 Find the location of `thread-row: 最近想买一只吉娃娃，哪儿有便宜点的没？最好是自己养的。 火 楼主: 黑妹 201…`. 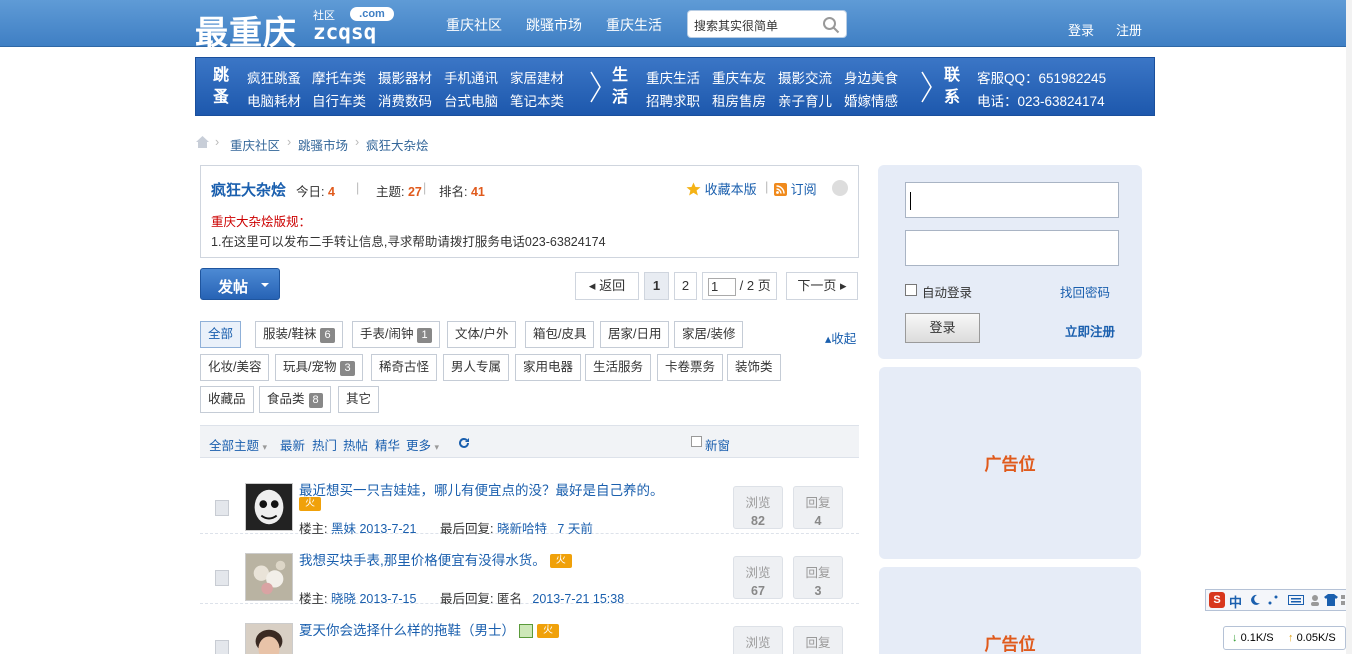

thread-row: 最近想买一只吉娃娃，哪儿有便宜点的没？最好是自己养的。 火 楼主: 黑妹 201… is located at coordinates (529, 503).